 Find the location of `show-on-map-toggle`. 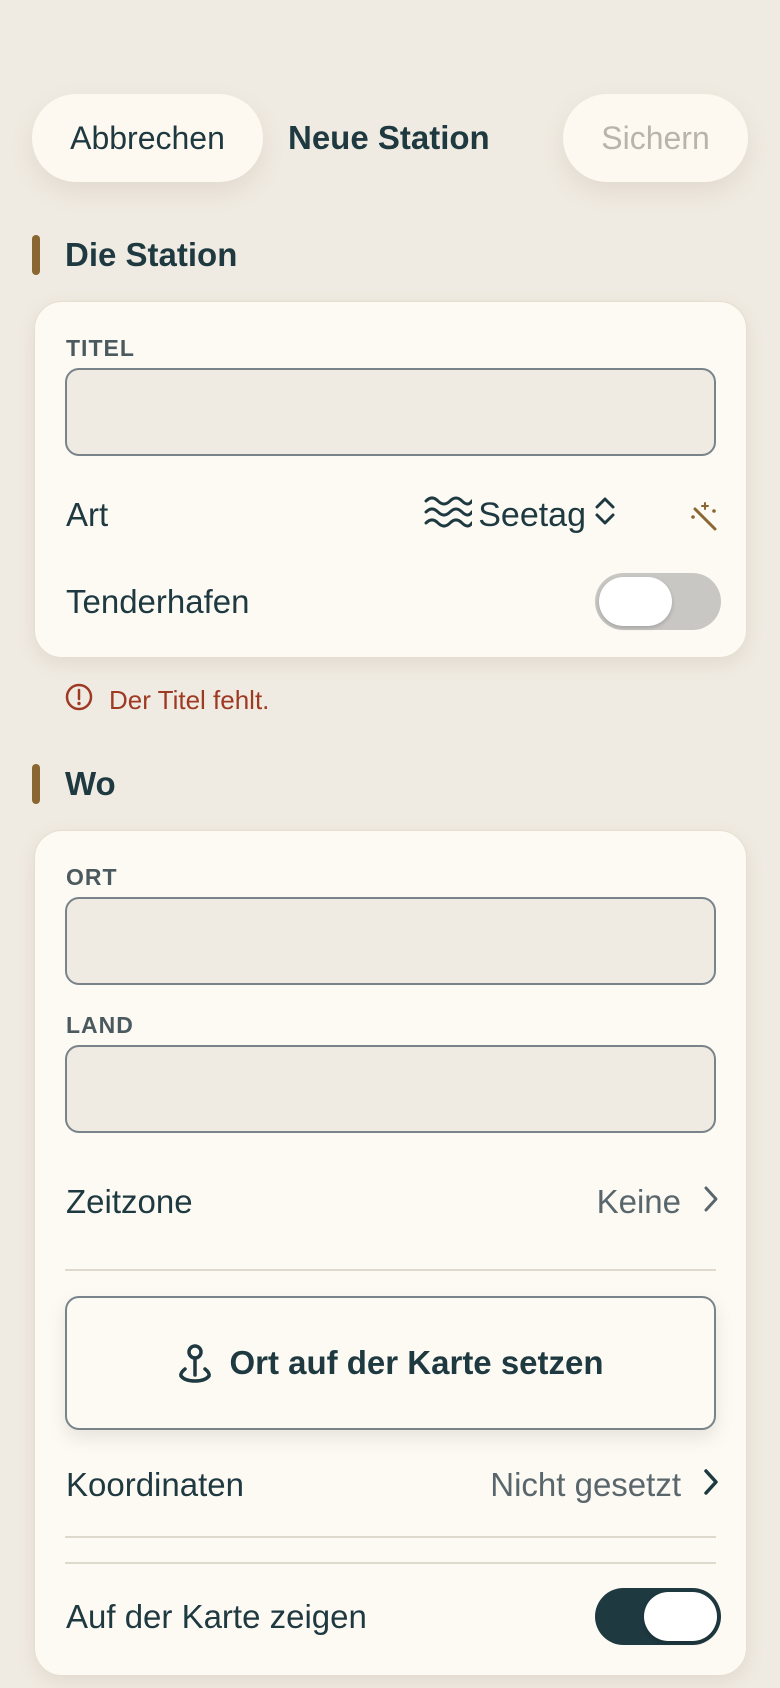

show-on-map-toggle is located at coordinates (658, 1616).